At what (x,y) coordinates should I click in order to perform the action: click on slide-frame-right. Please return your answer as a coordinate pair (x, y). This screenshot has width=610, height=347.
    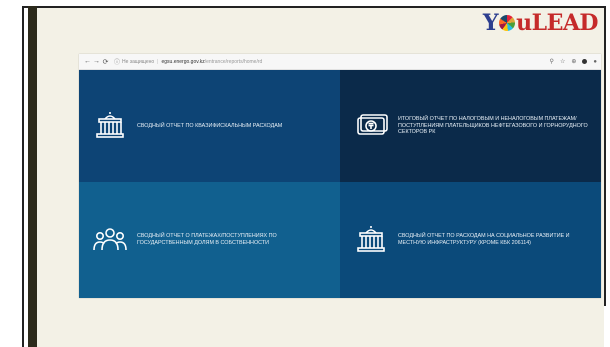
    Looking at the image, I should click on (605, 156).